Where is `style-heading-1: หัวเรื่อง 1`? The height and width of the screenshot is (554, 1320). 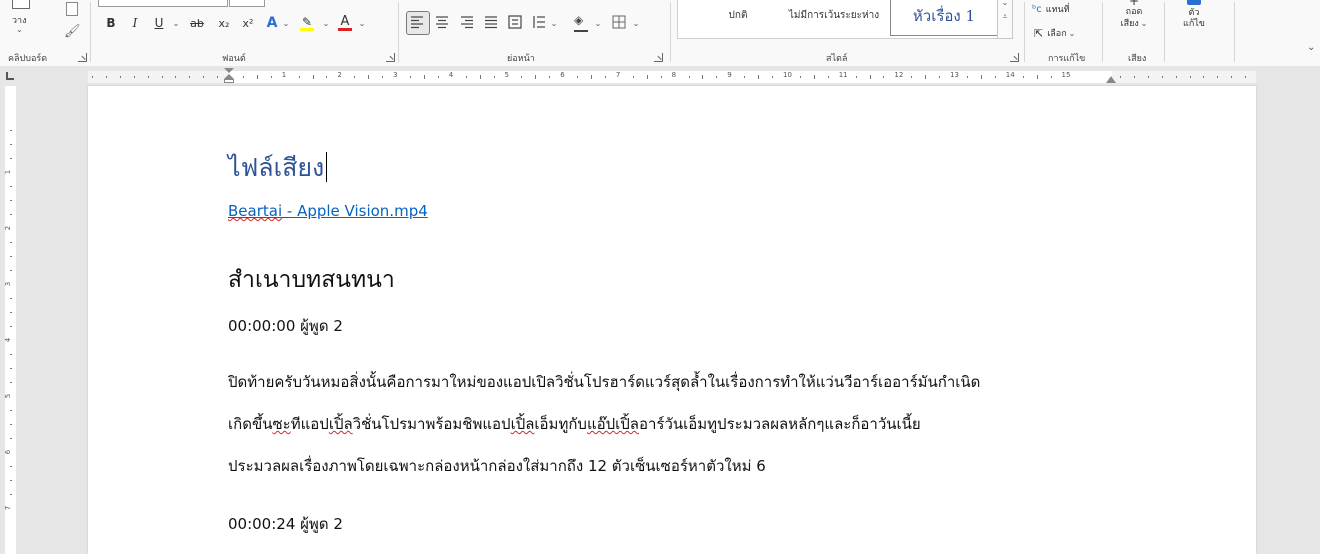
style-heading-1: หัวเรื่อง 1 is located at coordinates (944, 18).